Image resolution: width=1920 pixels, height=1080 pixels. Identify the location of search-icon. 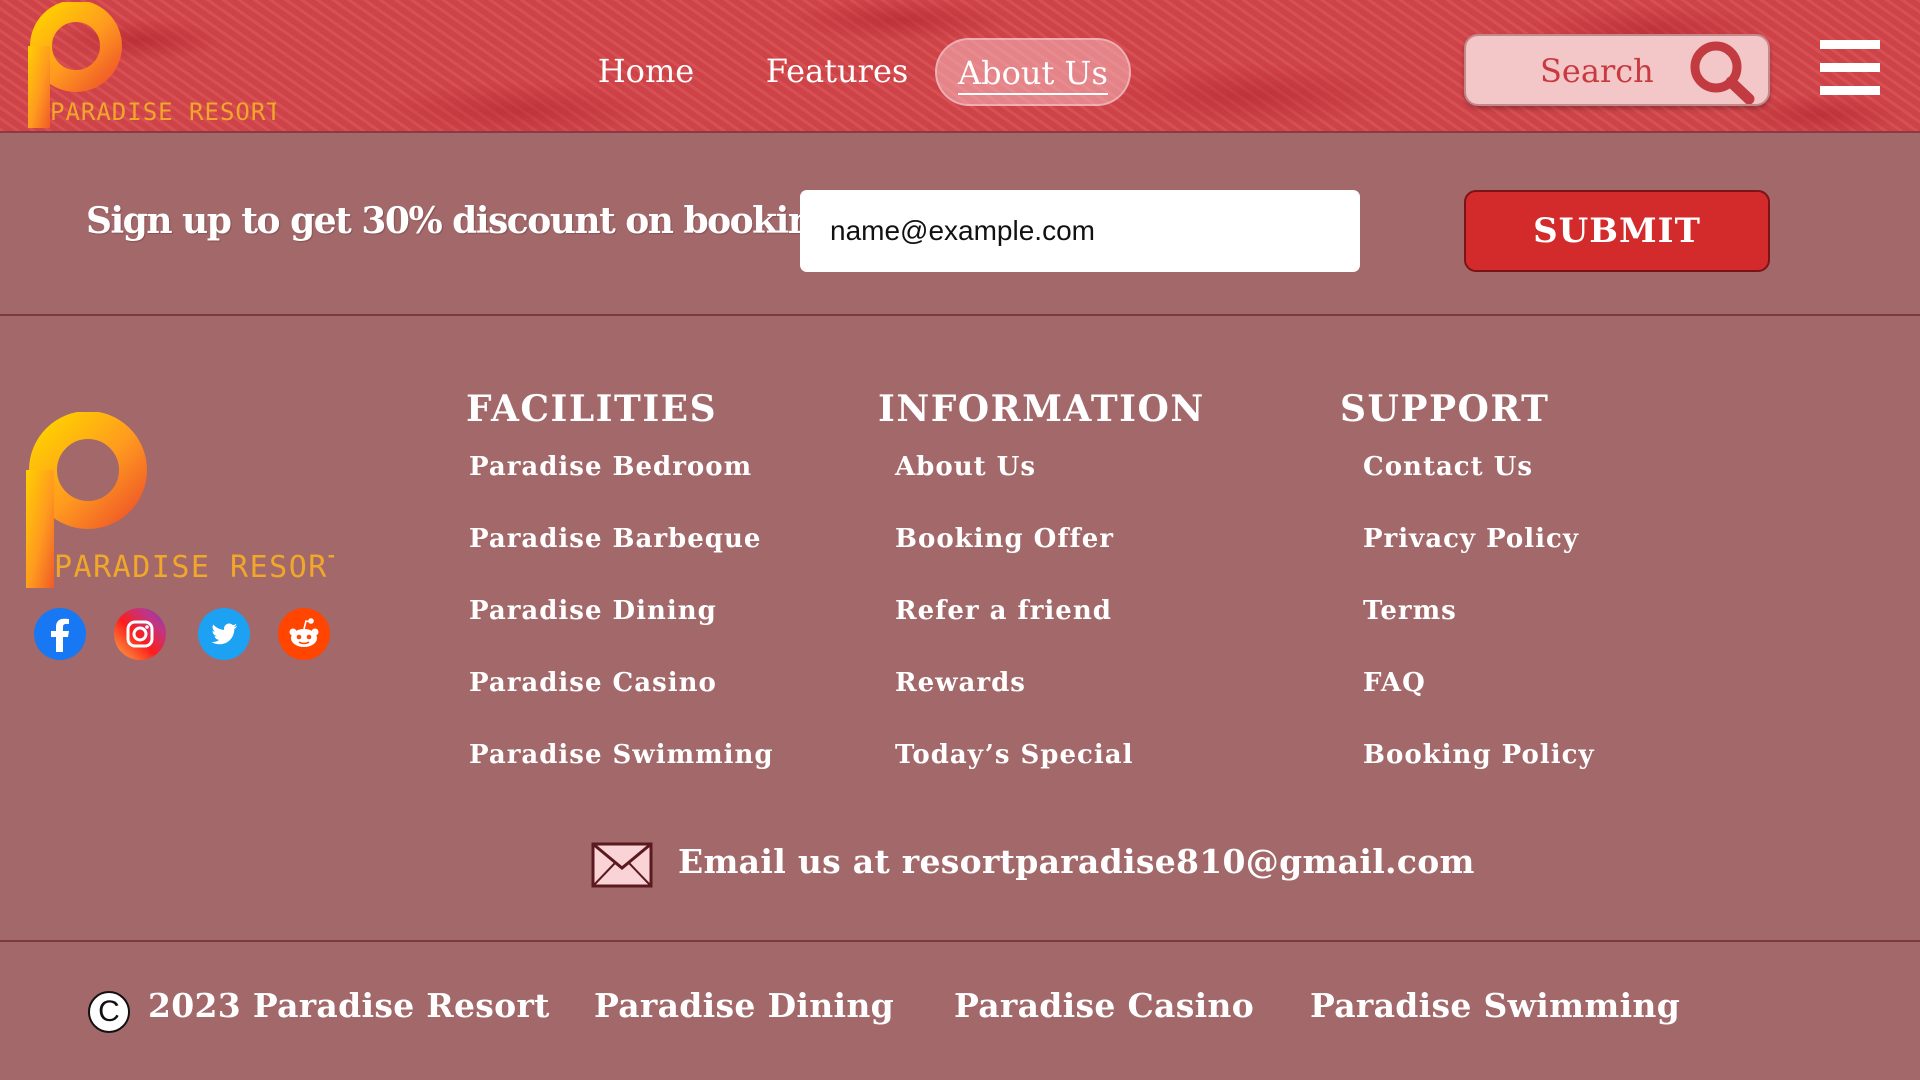
(1724, 71).